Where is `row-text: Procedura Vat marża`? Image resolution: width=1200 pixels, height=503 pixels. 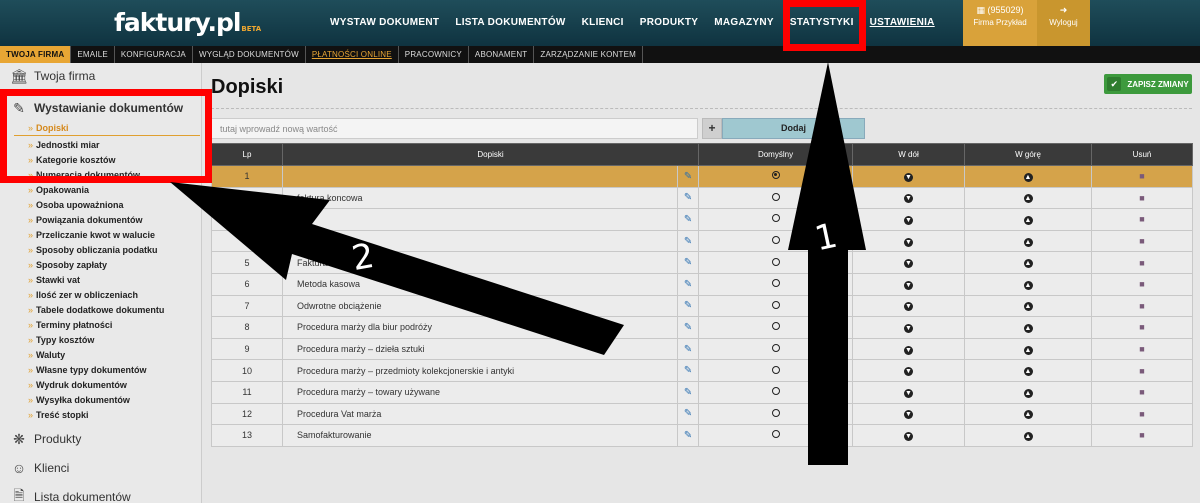 row-text: Procedura Vat marża is located at coordinates (480, 414).